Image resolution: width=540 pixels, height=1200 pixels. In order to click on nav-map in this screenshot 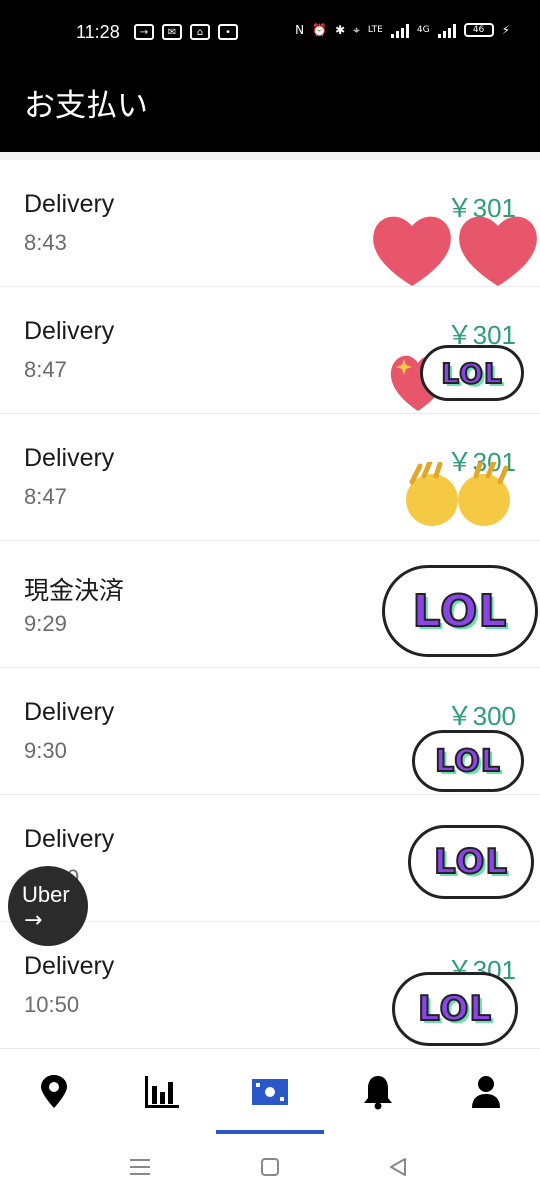, I will do `click(54, 1092)`.